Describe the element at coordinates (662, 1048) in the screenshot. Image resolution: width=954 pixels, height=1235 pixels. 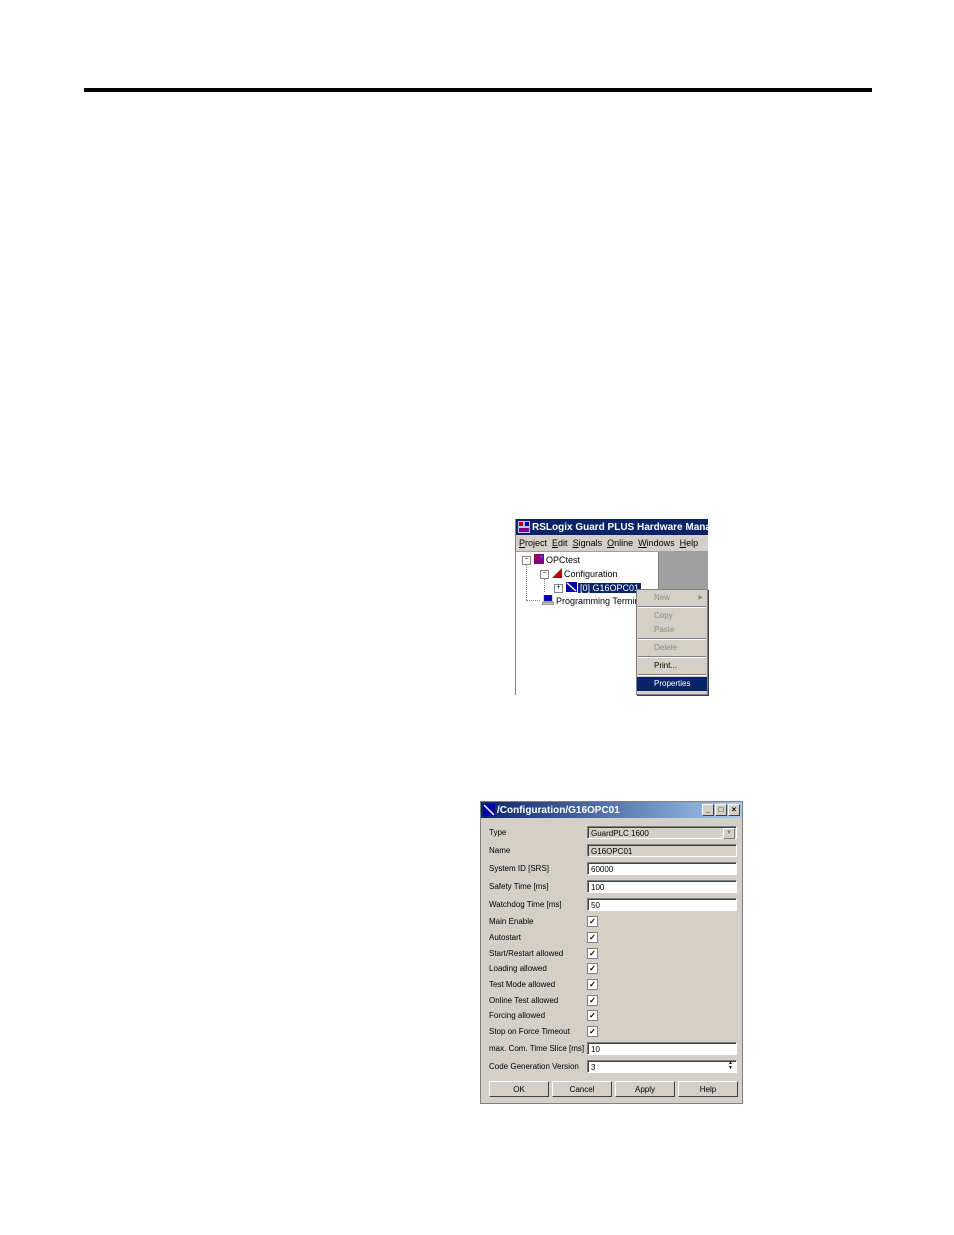
I see `time-slice-input: 10` at that location.